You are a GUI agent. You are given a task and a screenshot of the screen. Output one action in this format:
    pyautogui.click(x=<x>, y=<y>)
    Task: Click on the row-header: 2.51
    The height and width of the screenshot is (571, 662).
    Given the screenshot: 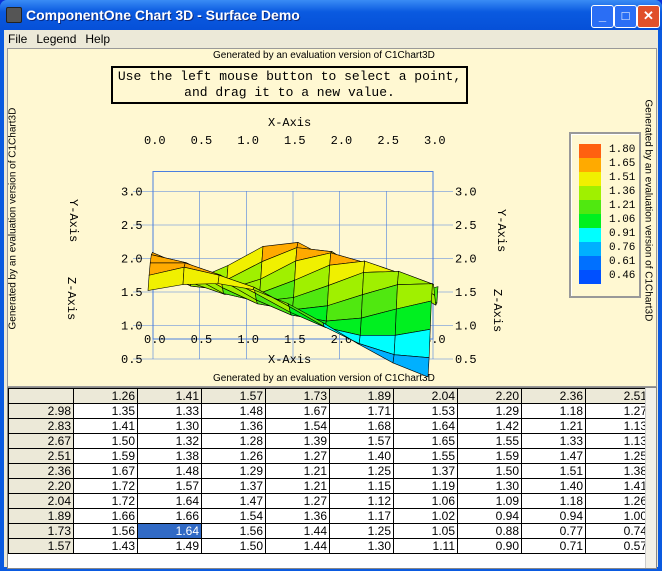 What is the action you would take?
    pyautogui.click(x=41, y=456)
    